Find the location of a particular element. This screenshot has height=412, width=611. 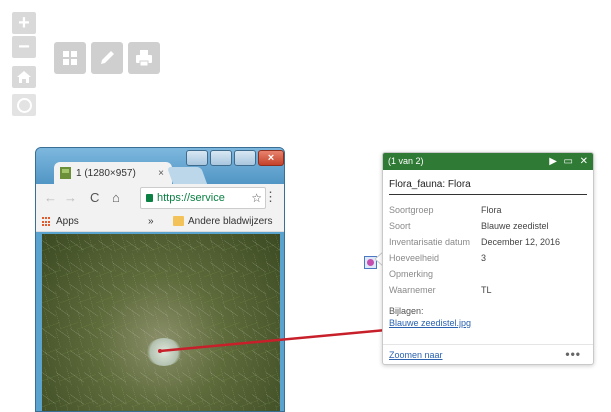

more-options-icon: ••• is located at coordinates (573, 354).